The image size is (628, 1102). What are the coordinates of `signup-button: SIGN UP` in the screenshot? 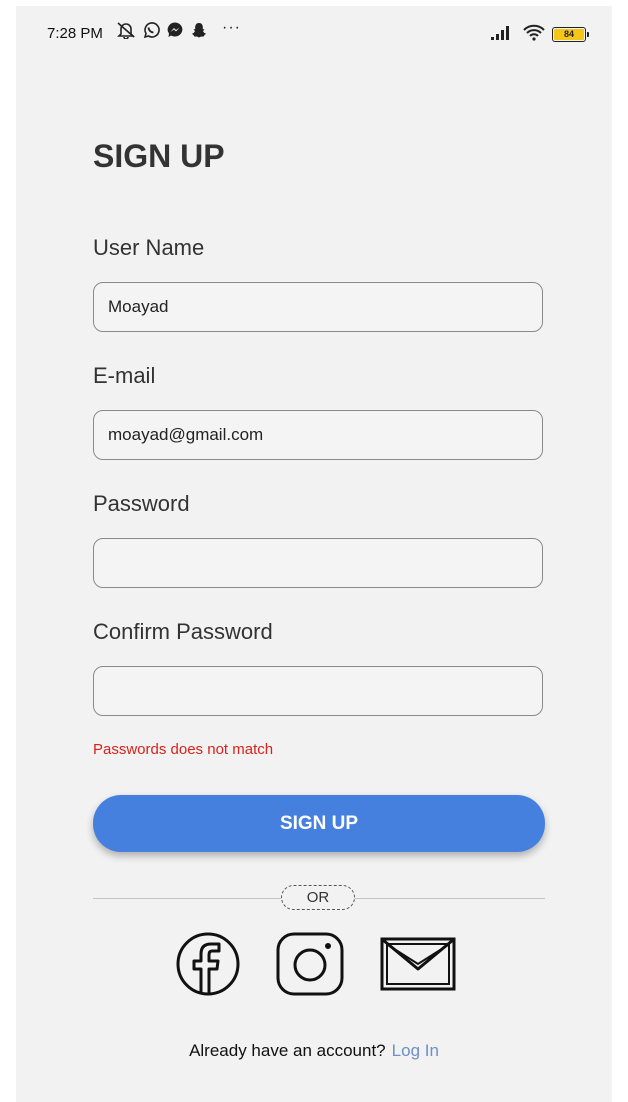 It's located at (319, 823).